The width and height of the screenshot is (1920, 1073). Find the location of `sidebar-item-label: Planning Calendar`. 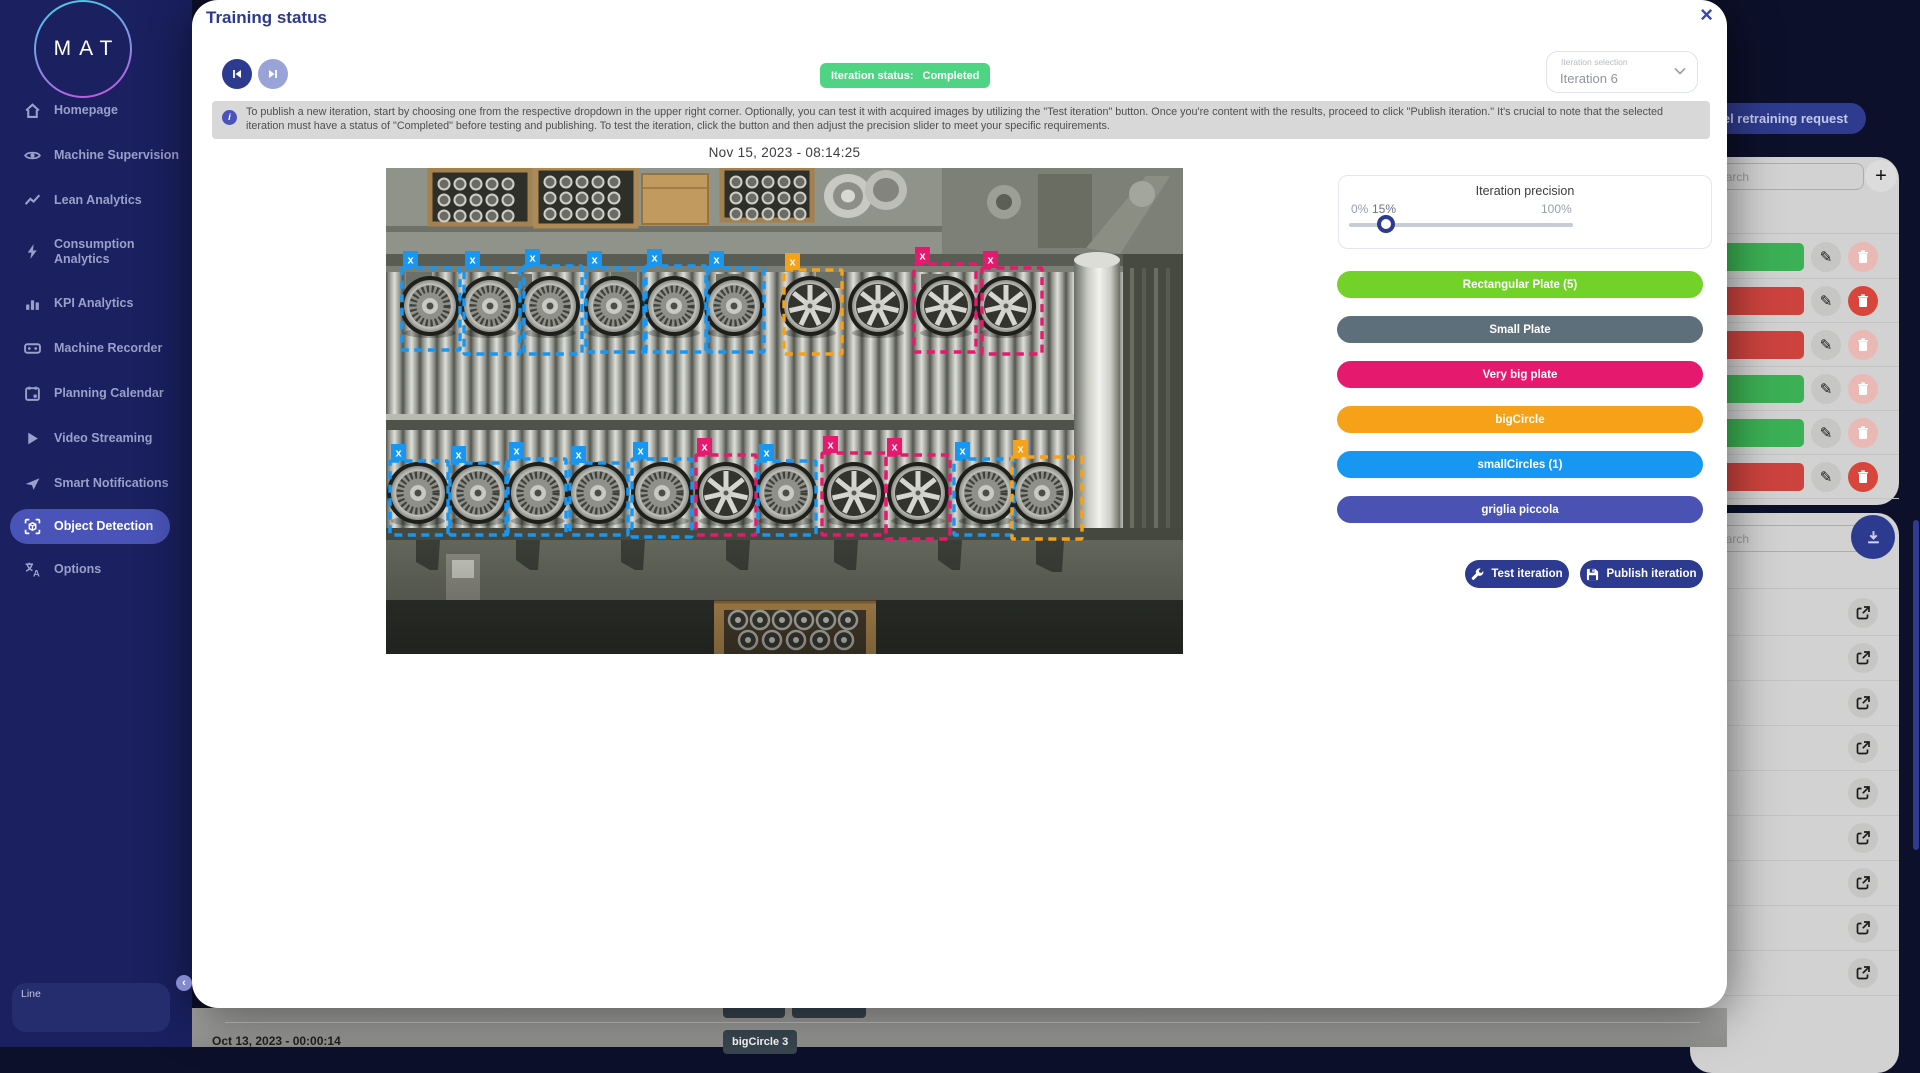

sidebar-item-label: Planning Calendar is located at coordinates (109, 392).